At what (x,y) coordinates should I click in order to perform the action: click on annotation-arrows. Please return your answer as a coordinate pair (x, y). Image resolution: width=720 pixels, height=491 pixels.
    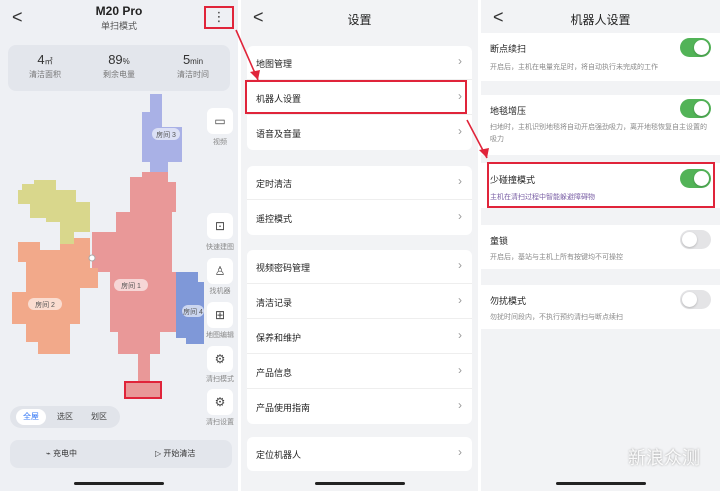
    Looking at the image, I should click on (362, 94).